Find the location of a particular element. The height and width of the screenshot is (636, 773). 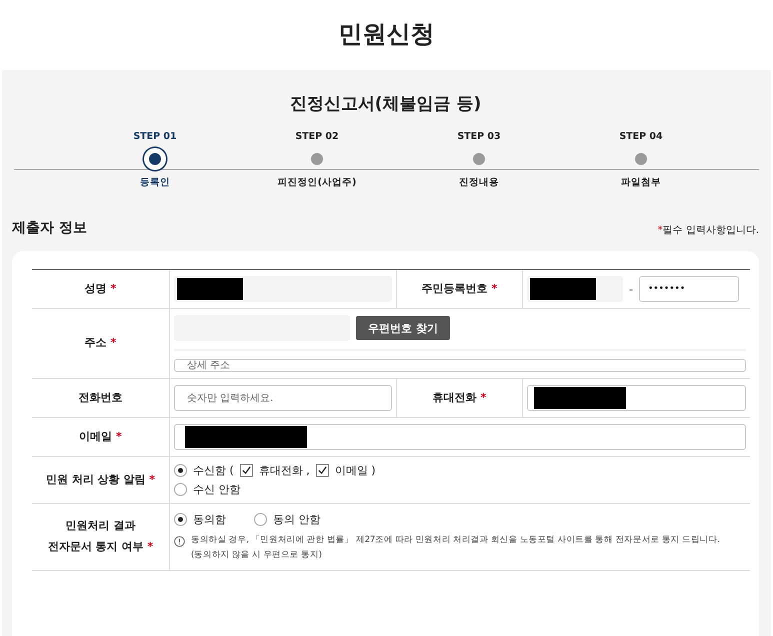

consent-note: (동의하지 않을 시 우편으로 통지) is located at coordinates (257, 555).